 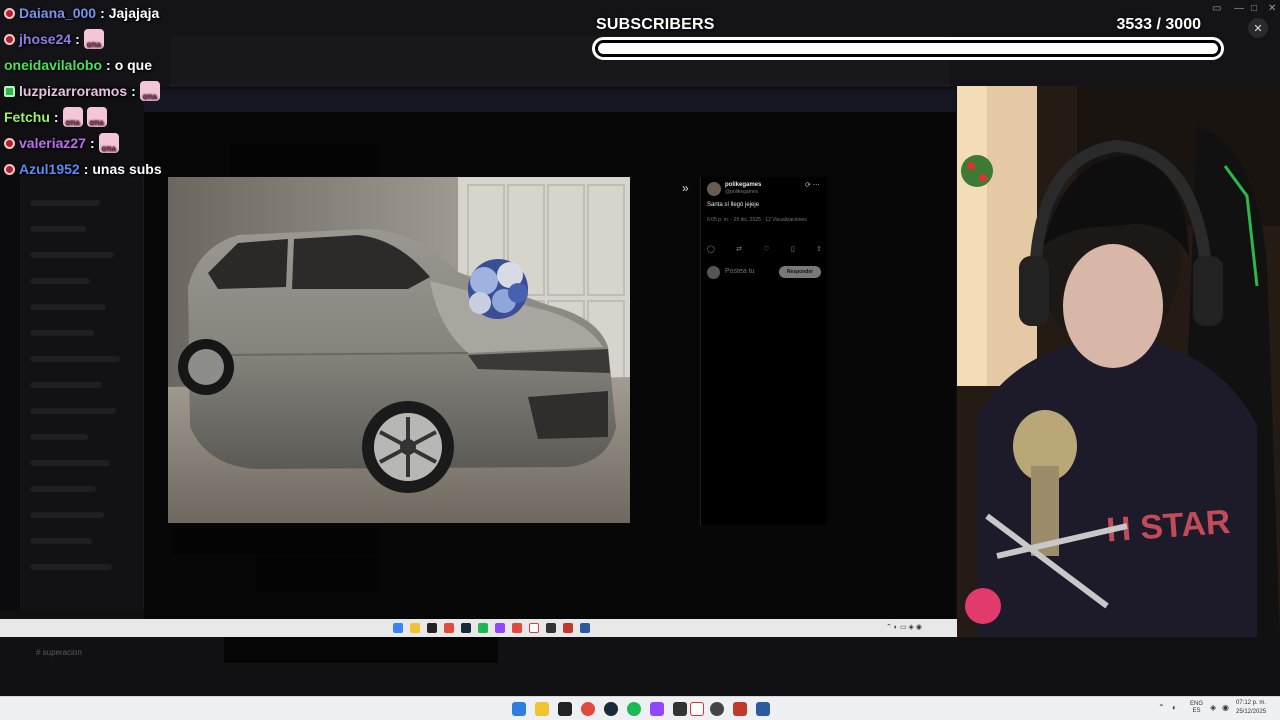 I want to click on like-icon: ♡, so click(x=766, y=249).